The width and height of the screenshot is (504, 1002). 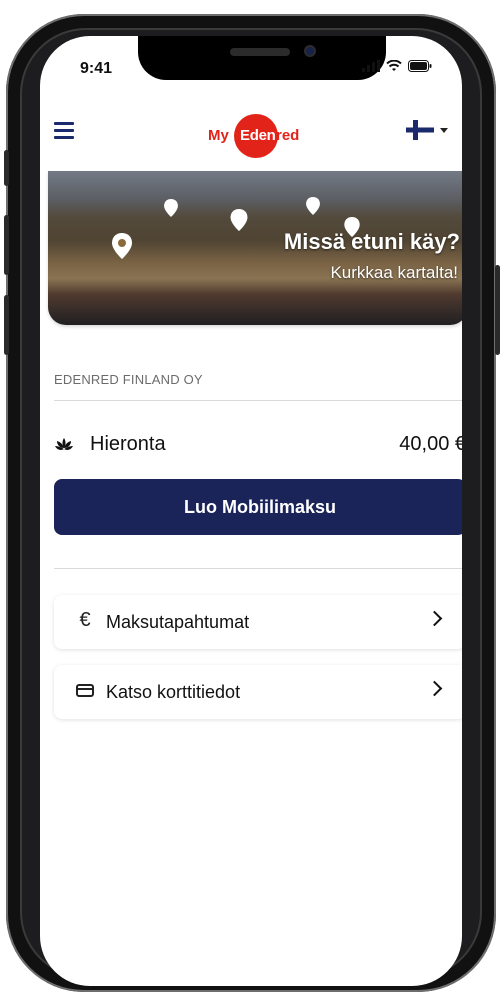 What do you see at coordinates (218, 135) in the screenshot?
I see `logo-my-text: My` at bounding box center [218, 135].